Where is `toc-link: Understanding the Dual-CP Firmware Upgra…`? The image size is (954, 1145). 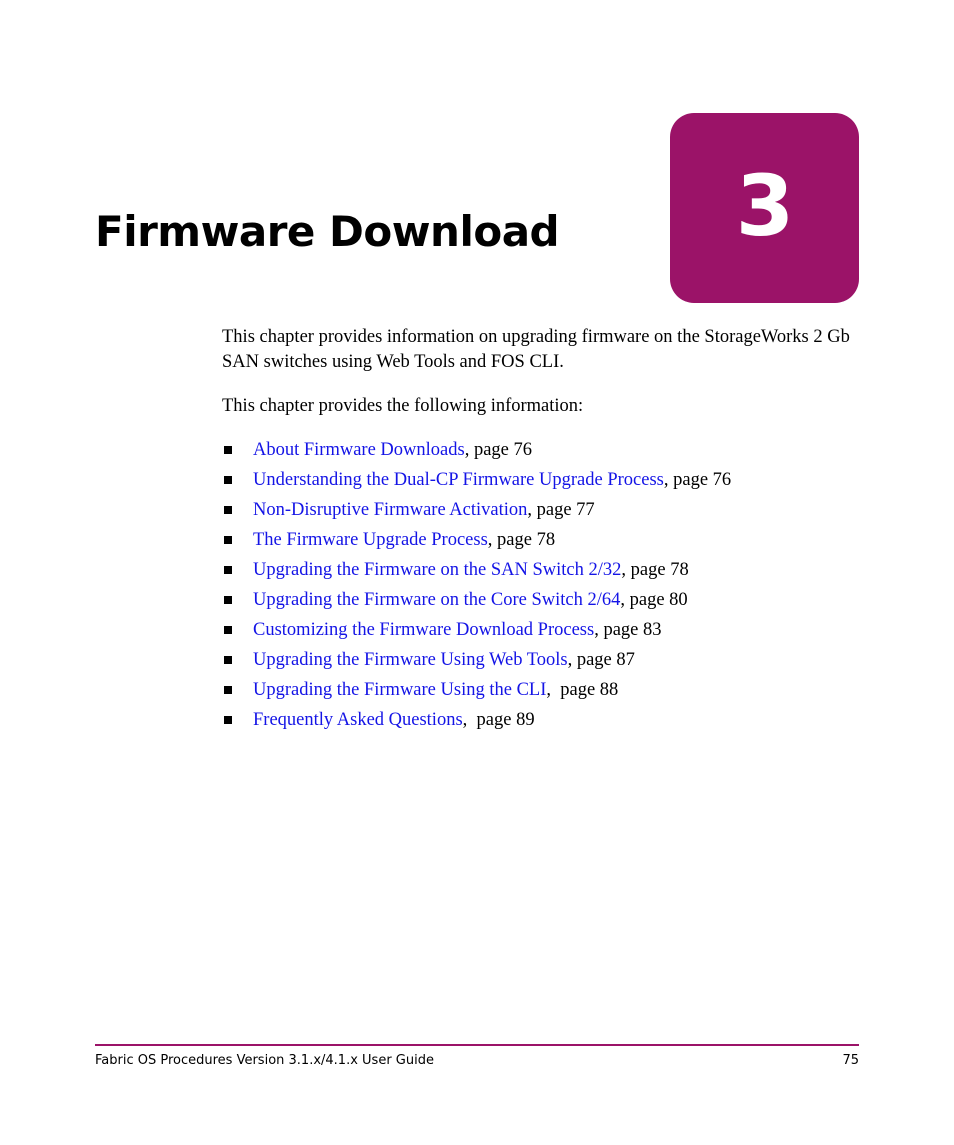 toc-link: Understanding the Dual-CP Firmware Upgra… is located at coordinates (458, 480).